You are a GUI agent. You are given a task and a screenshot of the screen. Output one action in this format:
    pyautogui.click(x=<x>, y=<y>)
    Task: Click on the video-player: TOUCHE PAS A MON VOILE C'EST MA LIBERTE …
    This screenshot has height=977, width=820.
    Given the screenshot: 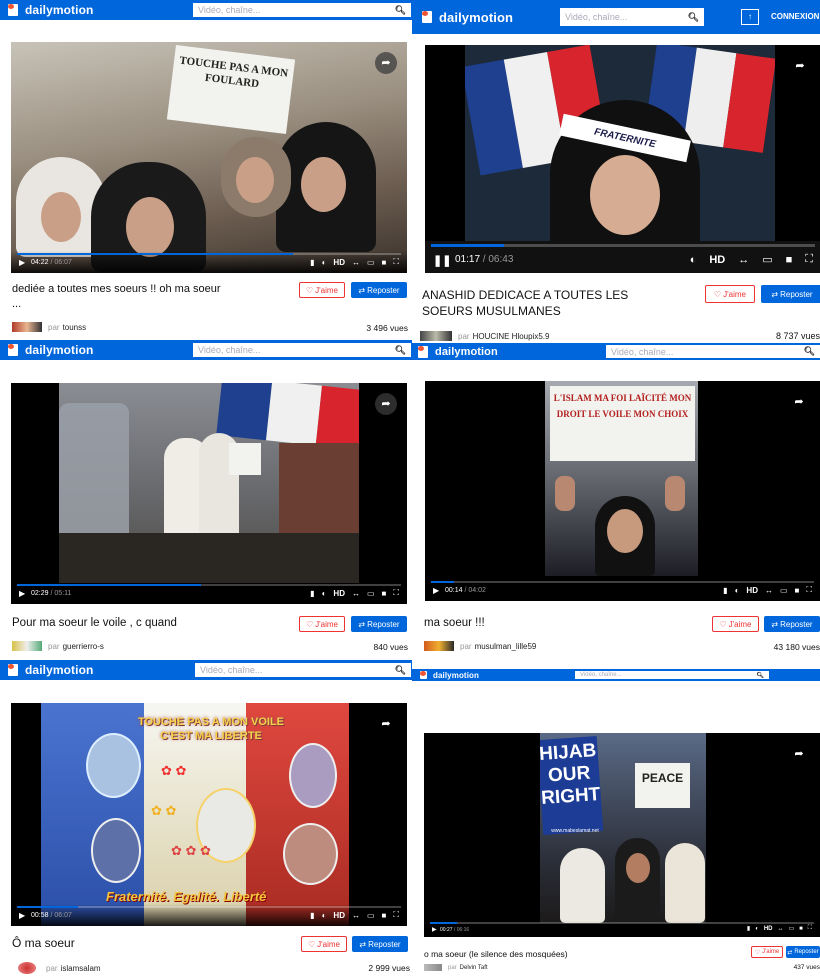 What is the action you would take?
    pyautogui.click(x=209, y=814)
    